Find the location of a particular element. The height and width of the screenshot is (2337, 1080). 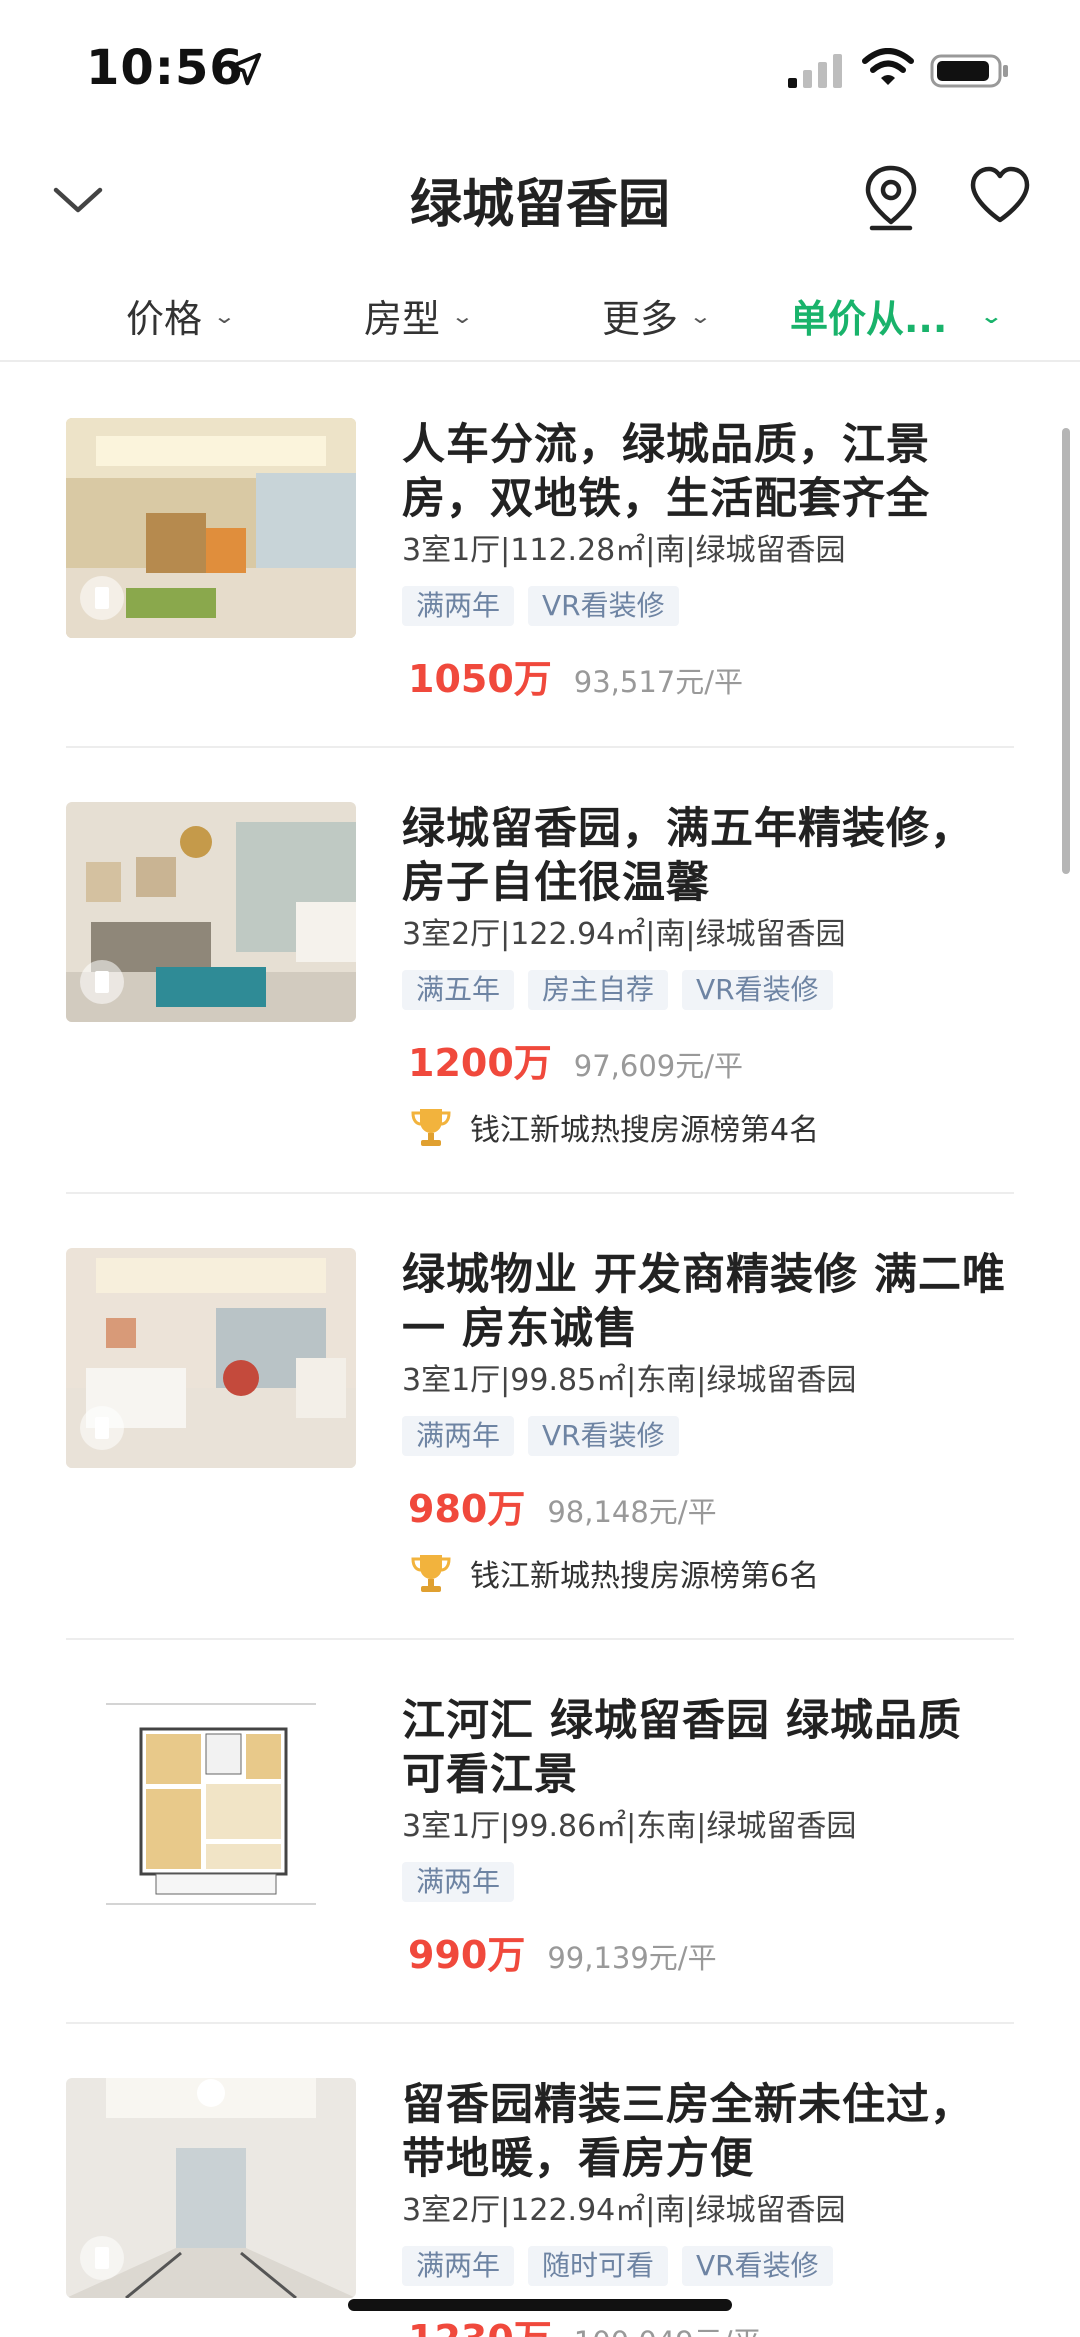

filter-more: 更多 ⌄ is located at coordinates (657, 315).